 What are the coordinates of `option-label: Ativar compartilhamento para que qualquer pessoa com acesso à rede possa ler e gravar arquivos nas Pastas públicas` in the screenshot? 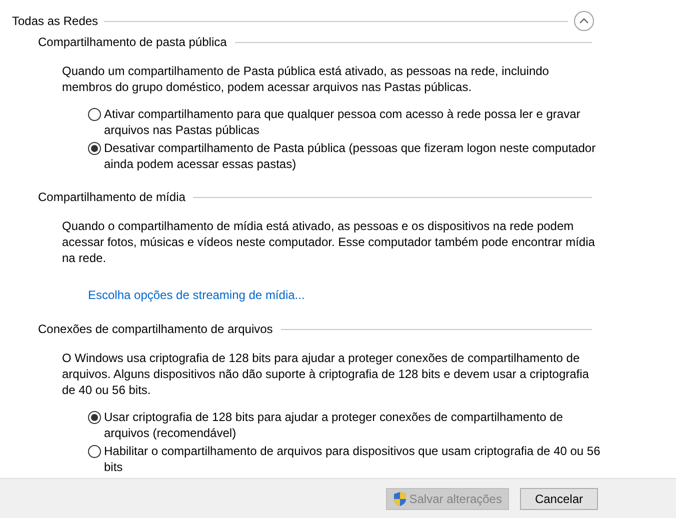 It's located at (354, 122).